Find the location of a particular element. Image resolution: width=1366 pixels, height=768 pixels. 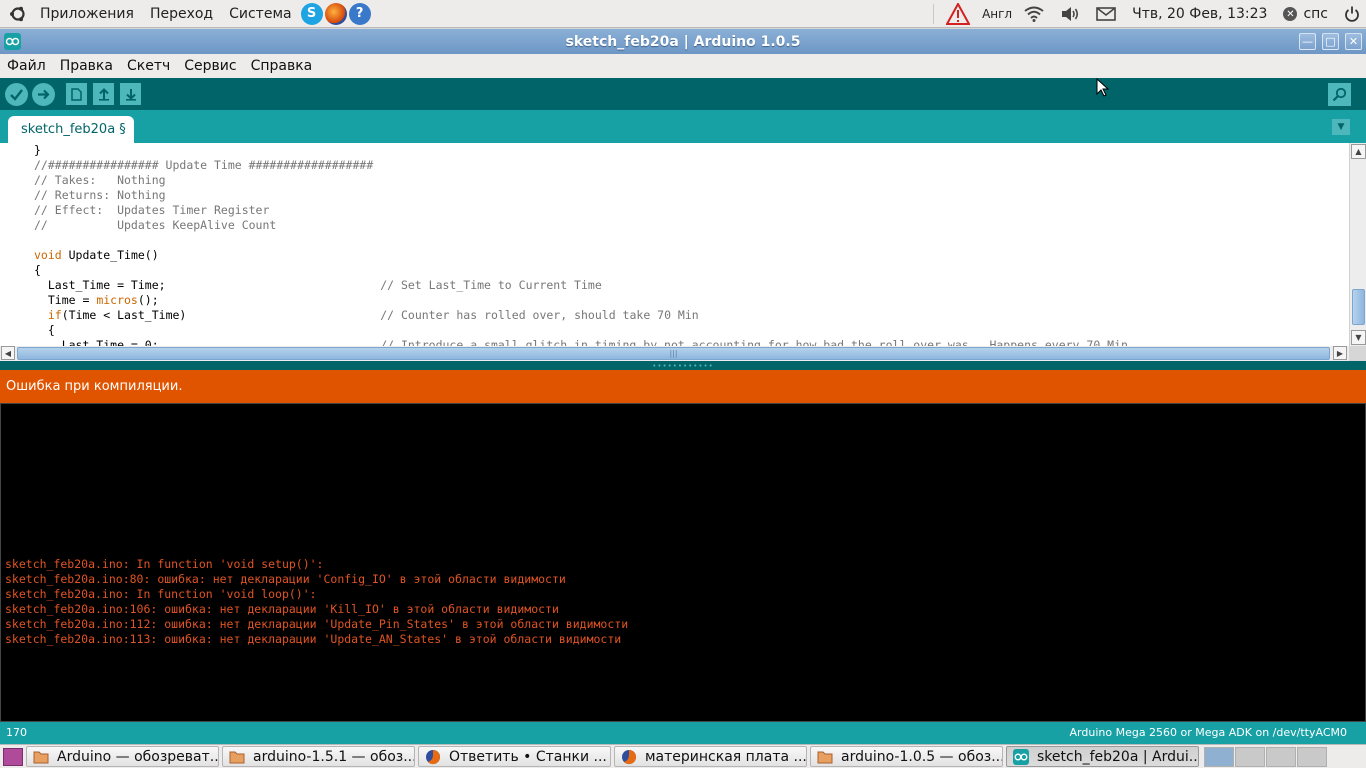

maximize-button: □ is located at coordinates (1330, 41).